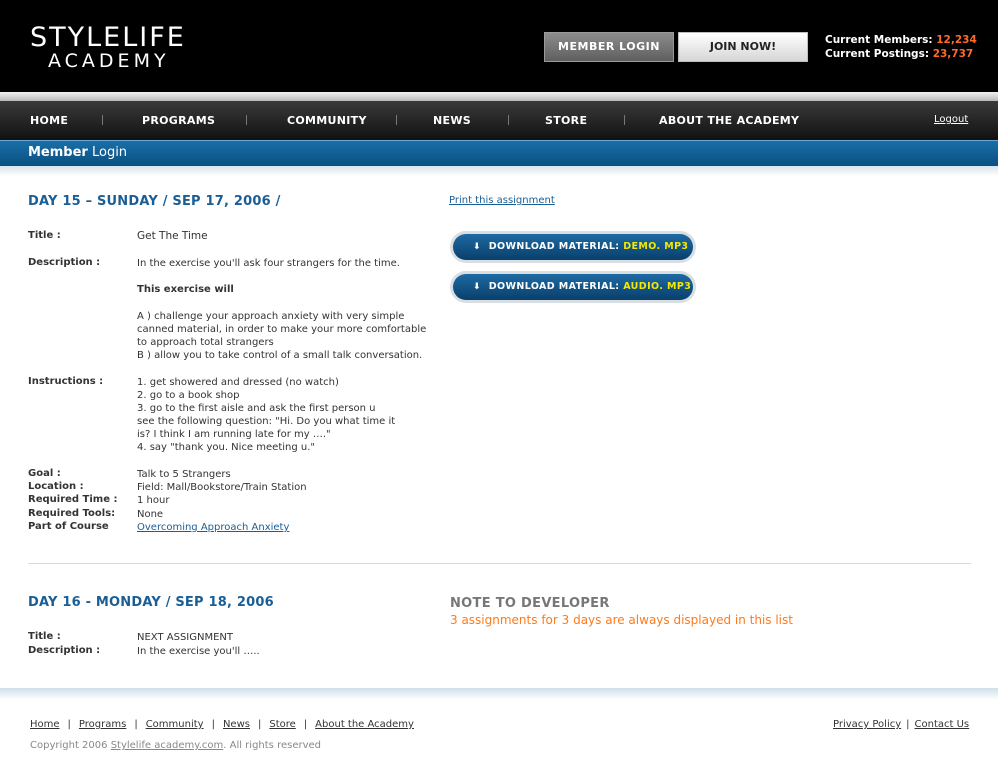  What do you see at coordinates (172, 236) in the screenshot?
I see `day15-title-value: Get The Time` at bounding box center [172, 236].